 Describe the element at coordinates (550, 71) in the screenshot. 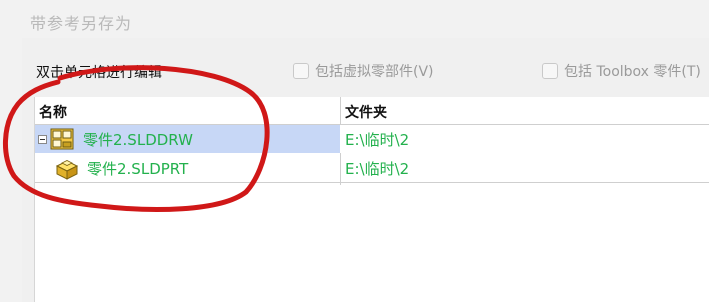

I see `include-toolbox-checkbox` at that location.